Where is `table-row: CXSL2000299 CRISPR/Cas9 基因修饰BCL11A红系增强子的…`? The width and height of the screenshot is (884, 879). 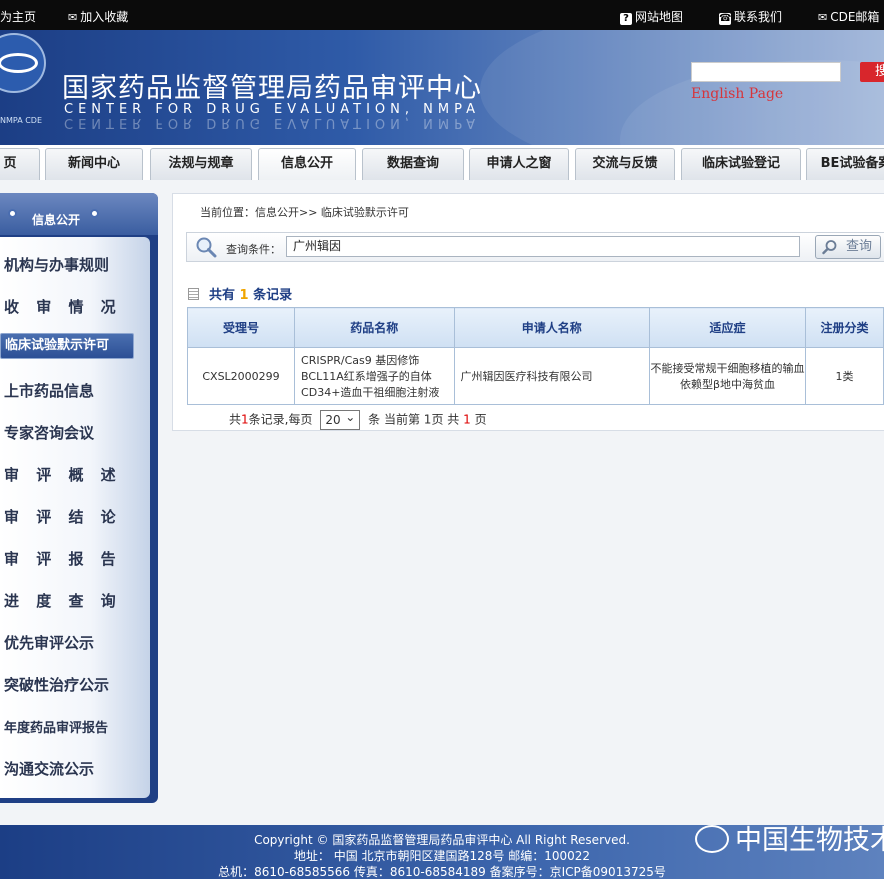
table-row: CXSL2000299 CRISPR/Cas9 基因修饰BCL11A红系增强子的… is located at coordinates (535, 376).